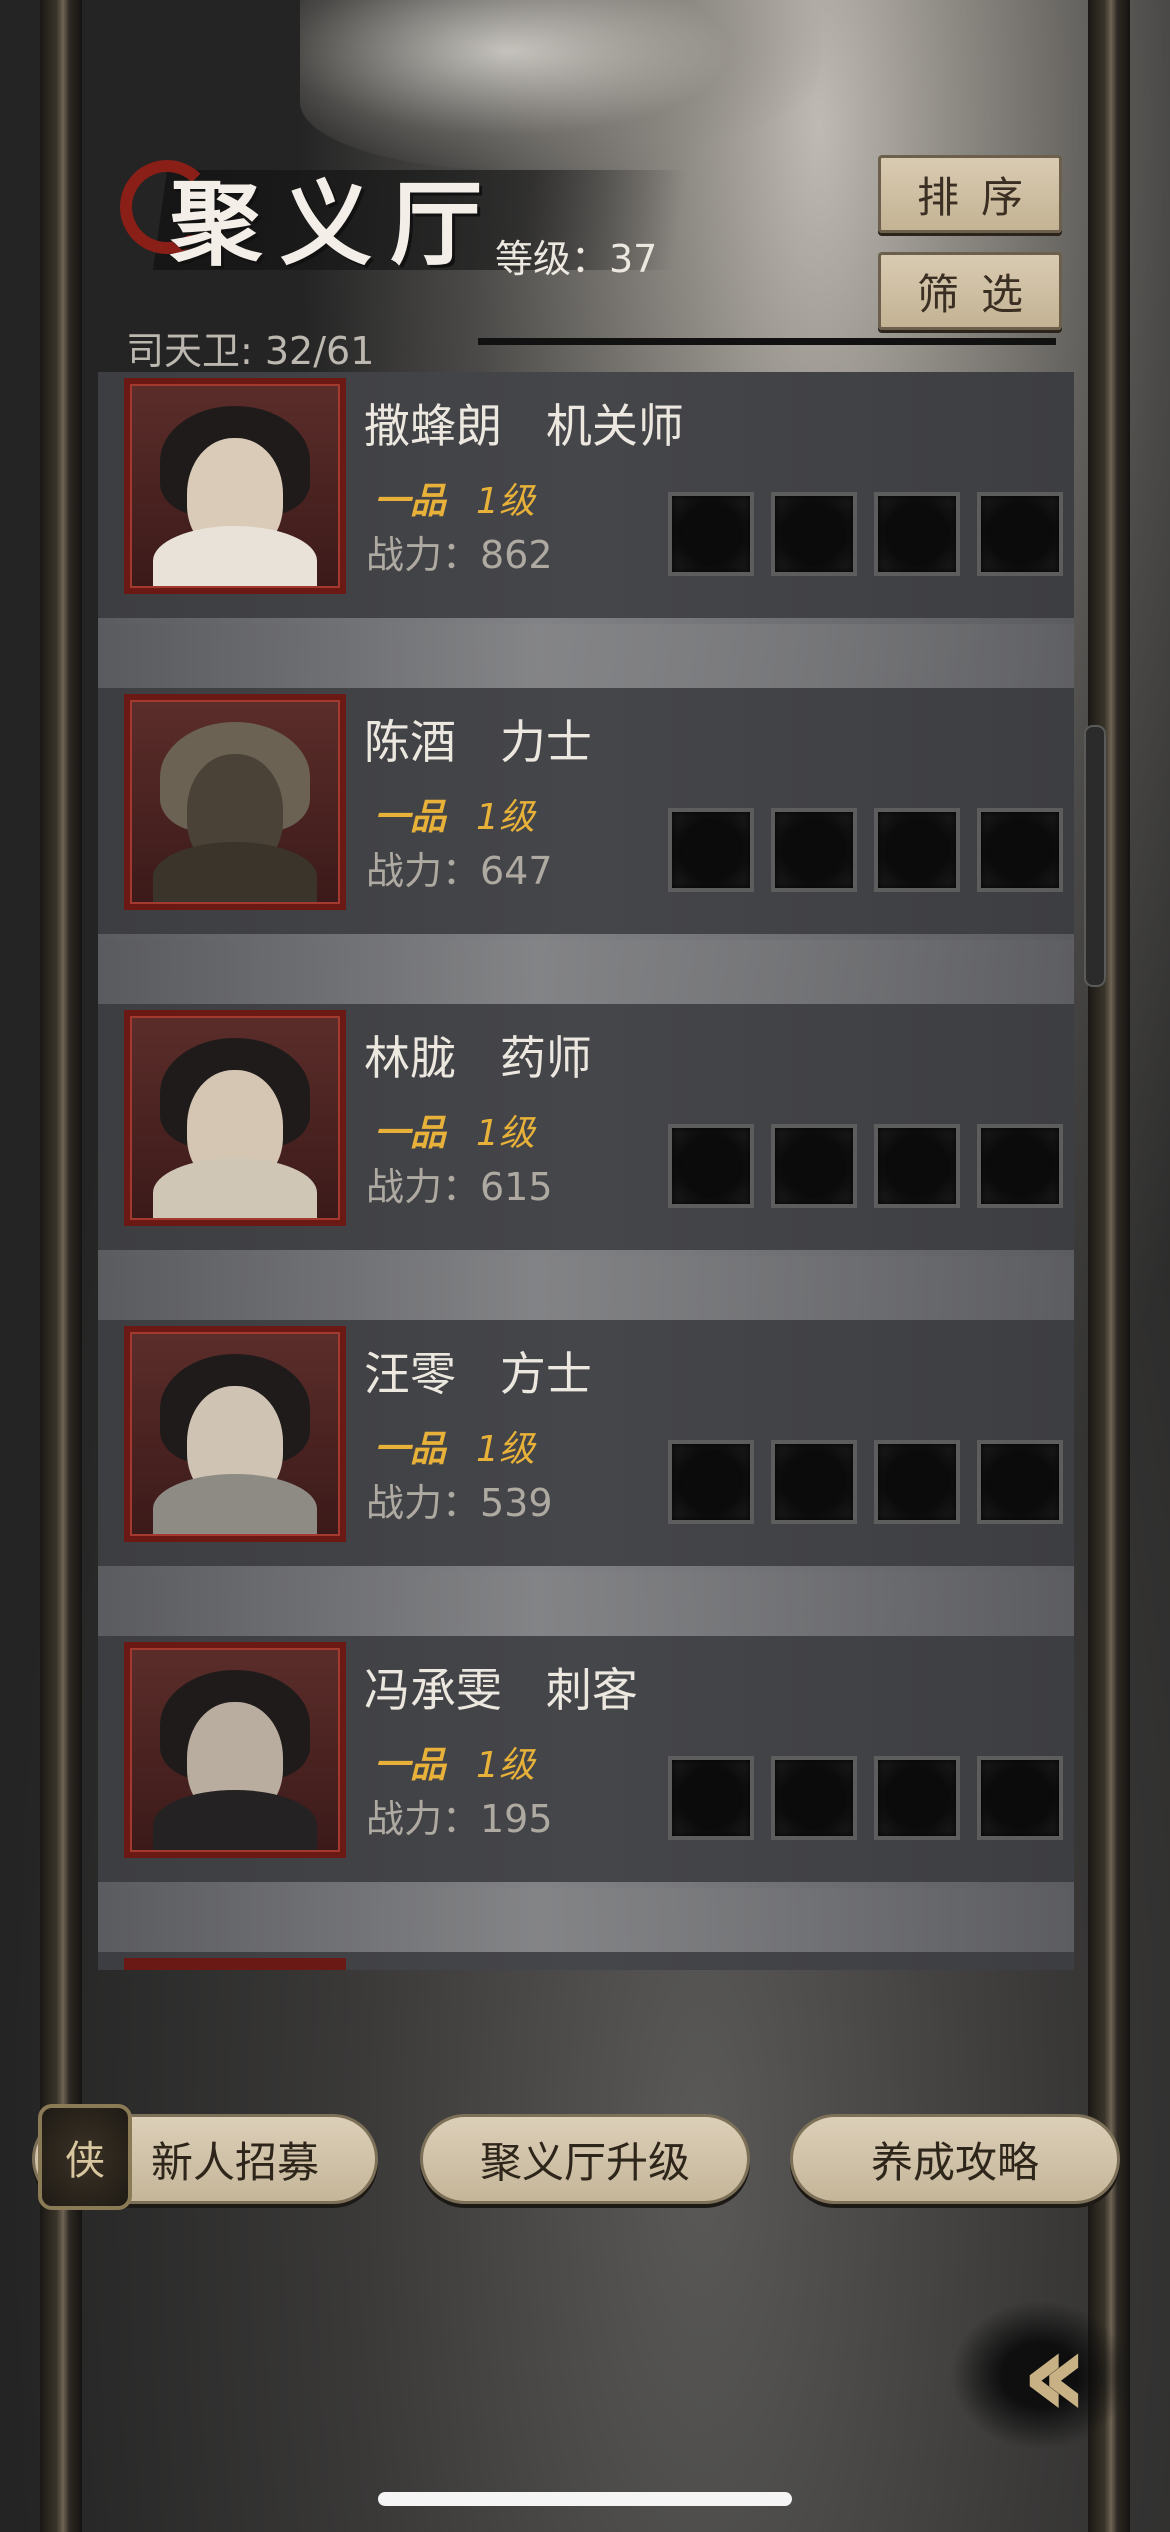  What do you see at coordinates (478, 742) in the screenshot?
I see `hero-name: 陈酒 力士` at bounding box center [478, 742].